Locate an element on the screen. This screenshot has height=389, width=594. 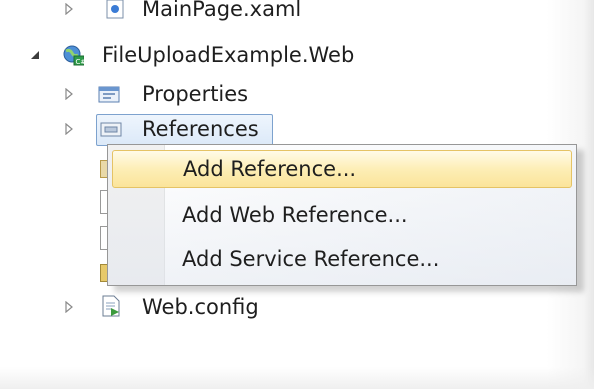
tree-item-web-project: C# FileUploadExample.Web is located at coordinates (210, 55).